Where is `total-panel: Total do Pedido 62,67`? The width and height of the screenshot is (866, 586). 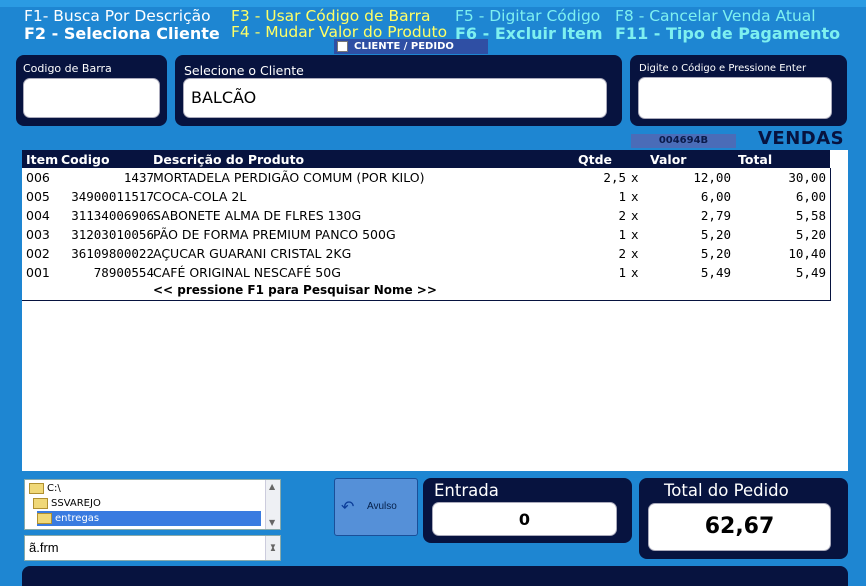 total-panel: Total do Pedido 62,67 is located at coordinates (743, 518).